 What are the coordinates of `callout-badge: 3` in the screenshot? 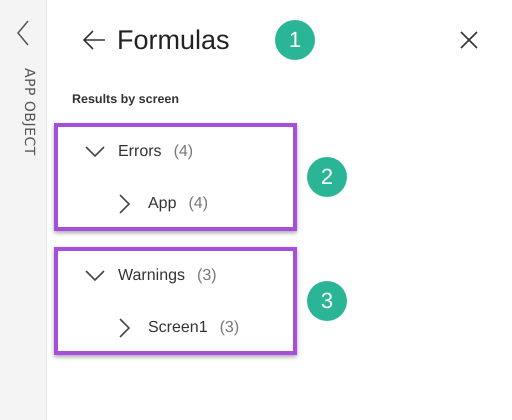 It's located at (327, 301).